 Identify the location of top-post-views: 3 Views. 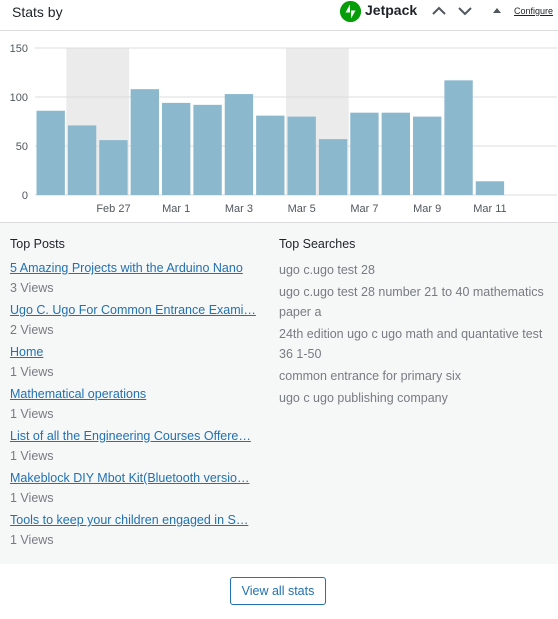
(32, 288).